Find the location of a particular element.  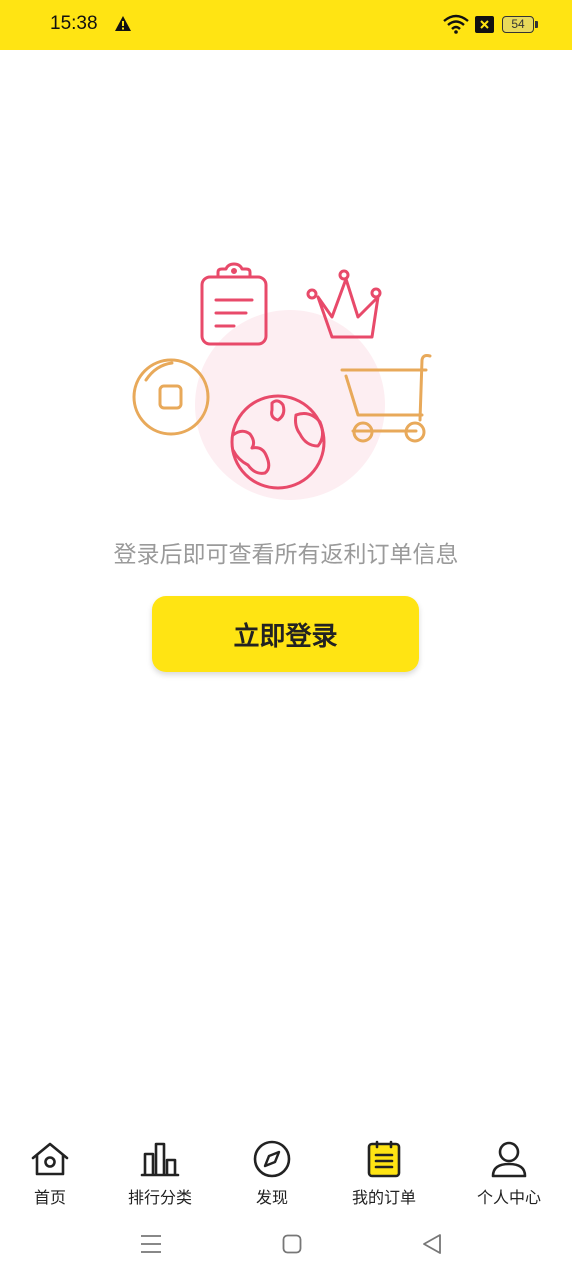

bar-chart-icon is located at coordinates (160, 1159).